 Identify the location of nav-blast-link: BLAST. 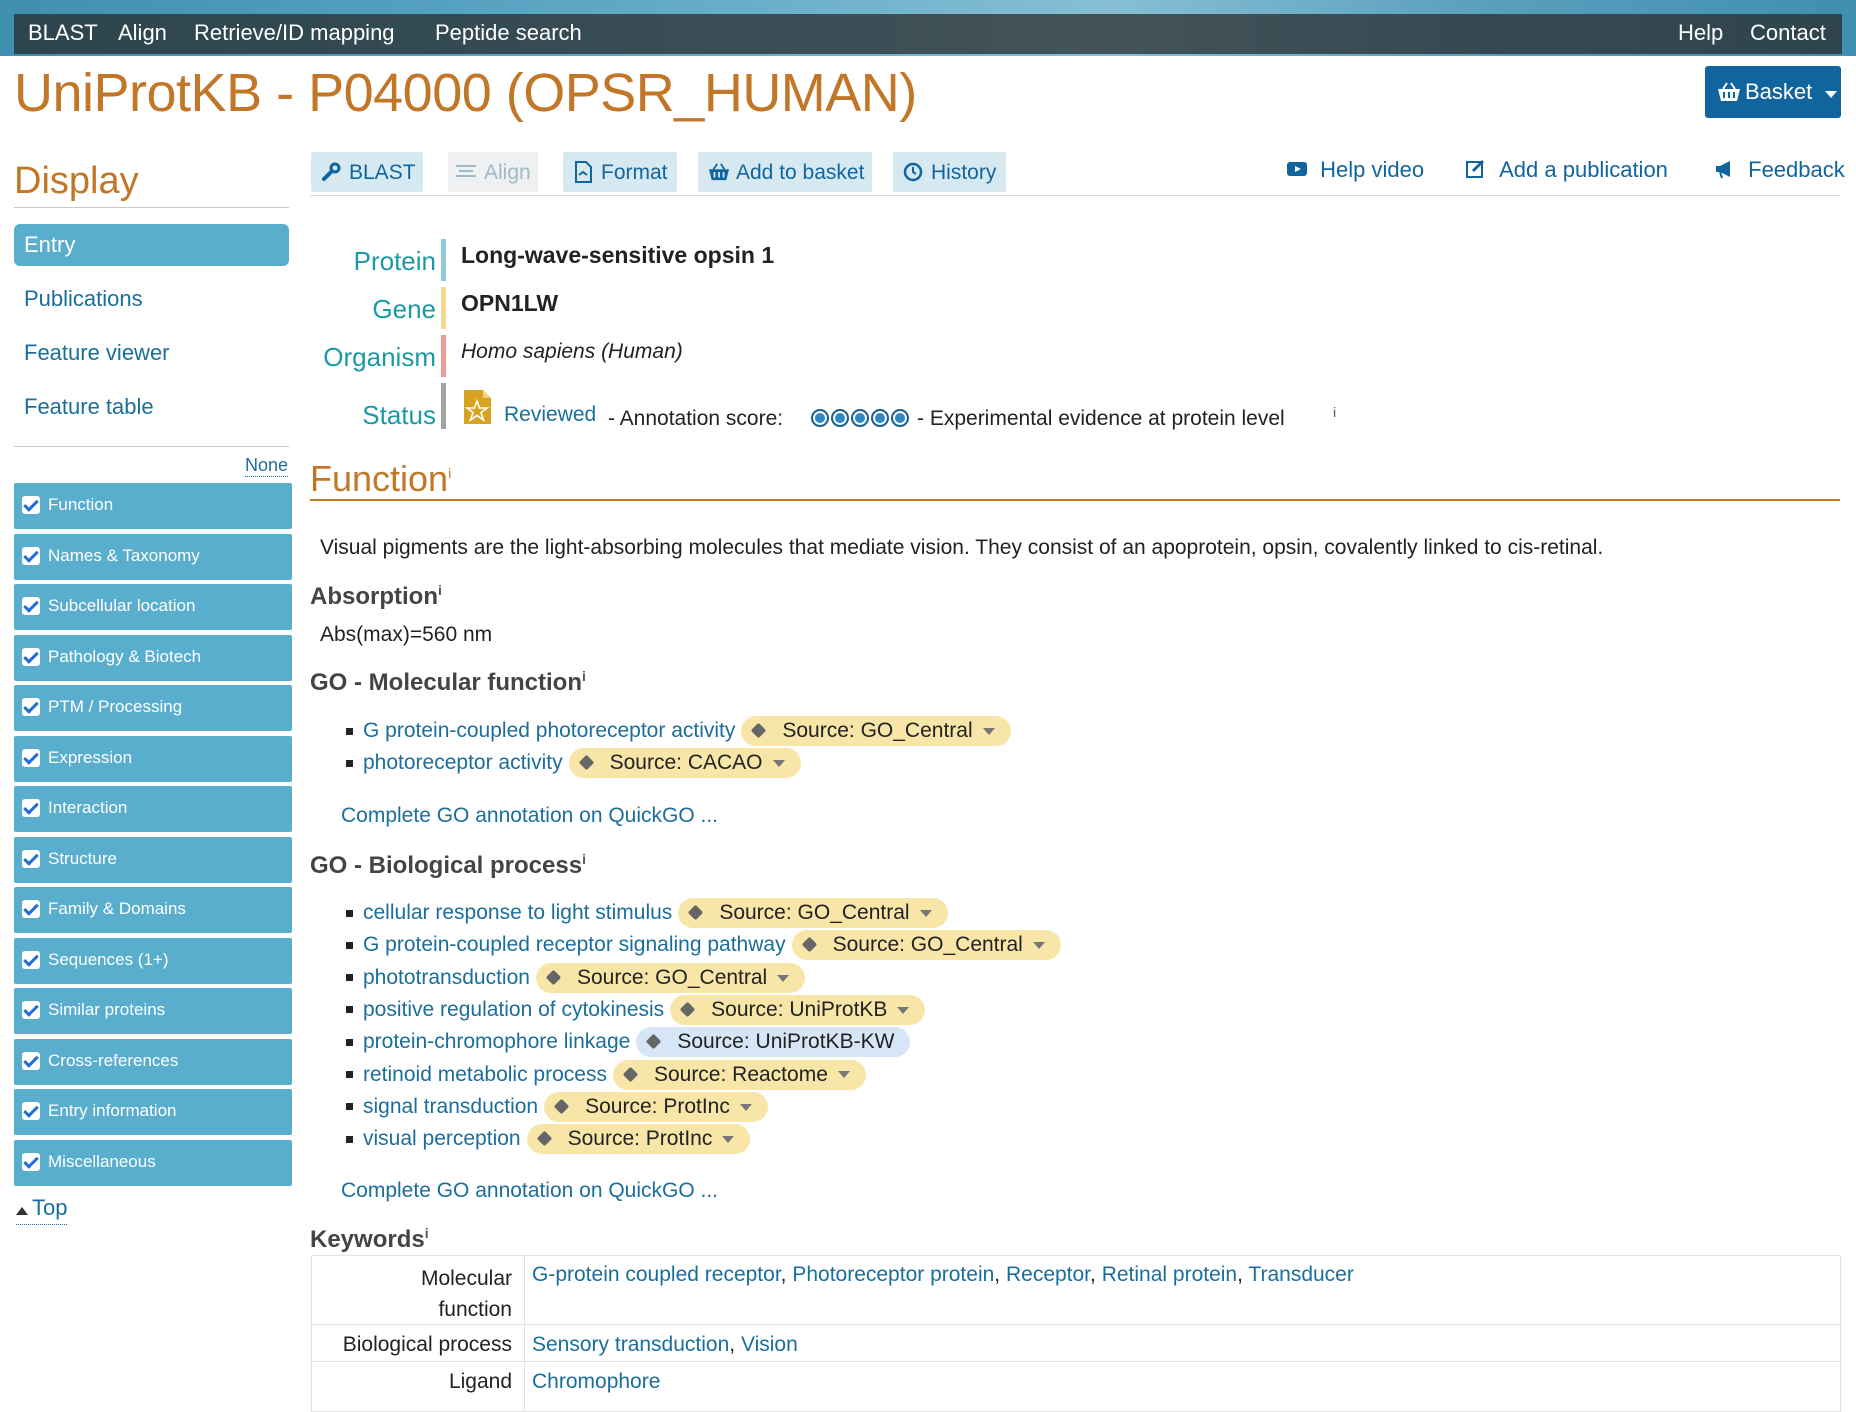
(63, 33).